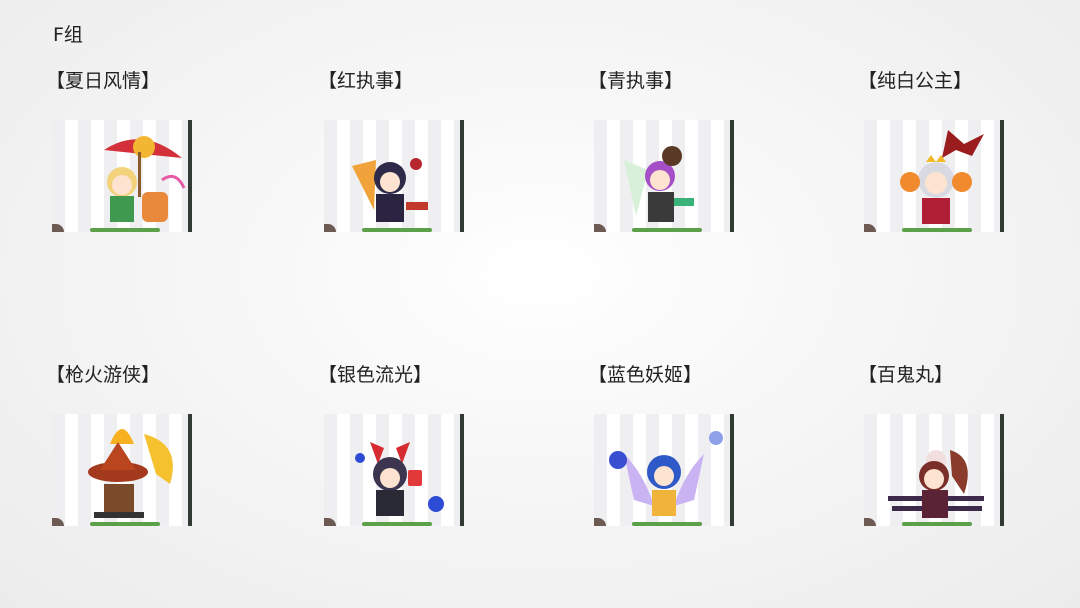 This screenshot has width=1080, height=608. What do you see at coordinates (934, 470) in the screenshot?
I see `hyakkimaru-character-icon` at bounding box center [934, 470].